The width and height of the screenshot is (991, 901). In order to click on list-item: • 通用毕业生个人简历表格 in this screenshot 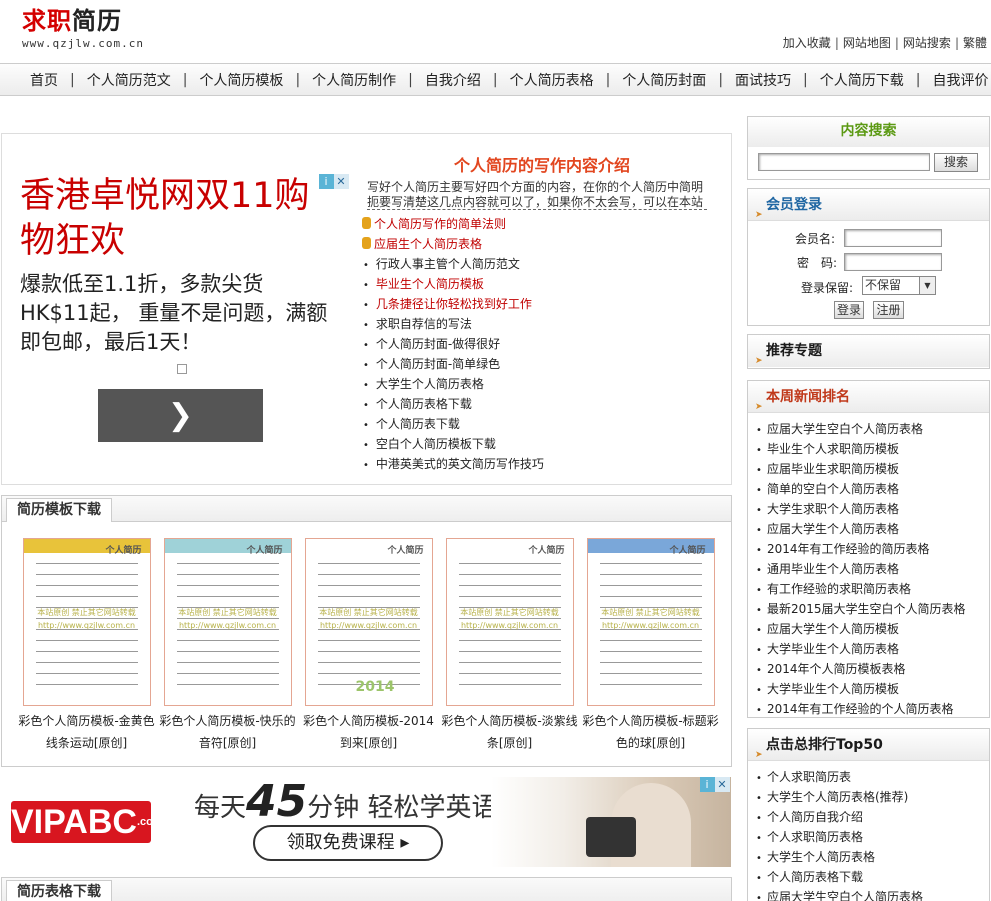, I will do `click(872, 569)`.